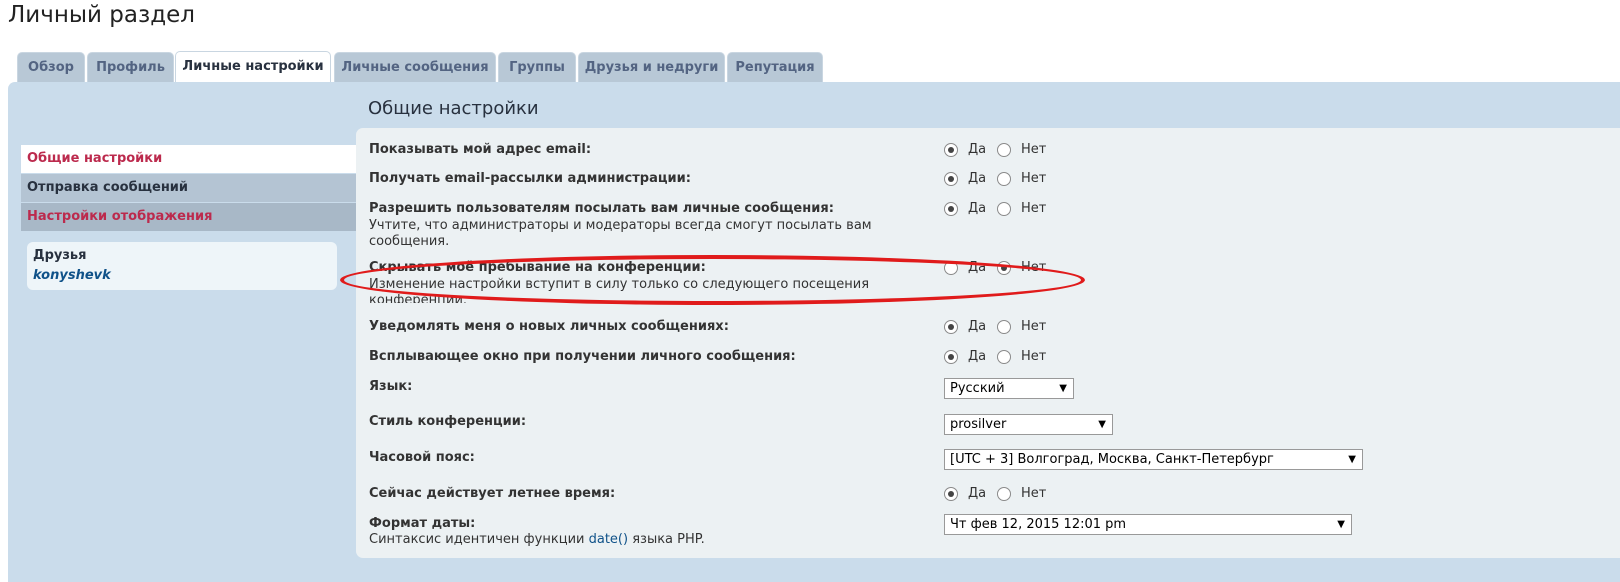 This screenshot has width=1620, height=582. I want to click on red-highlight-ellipse, so click(712, 280).